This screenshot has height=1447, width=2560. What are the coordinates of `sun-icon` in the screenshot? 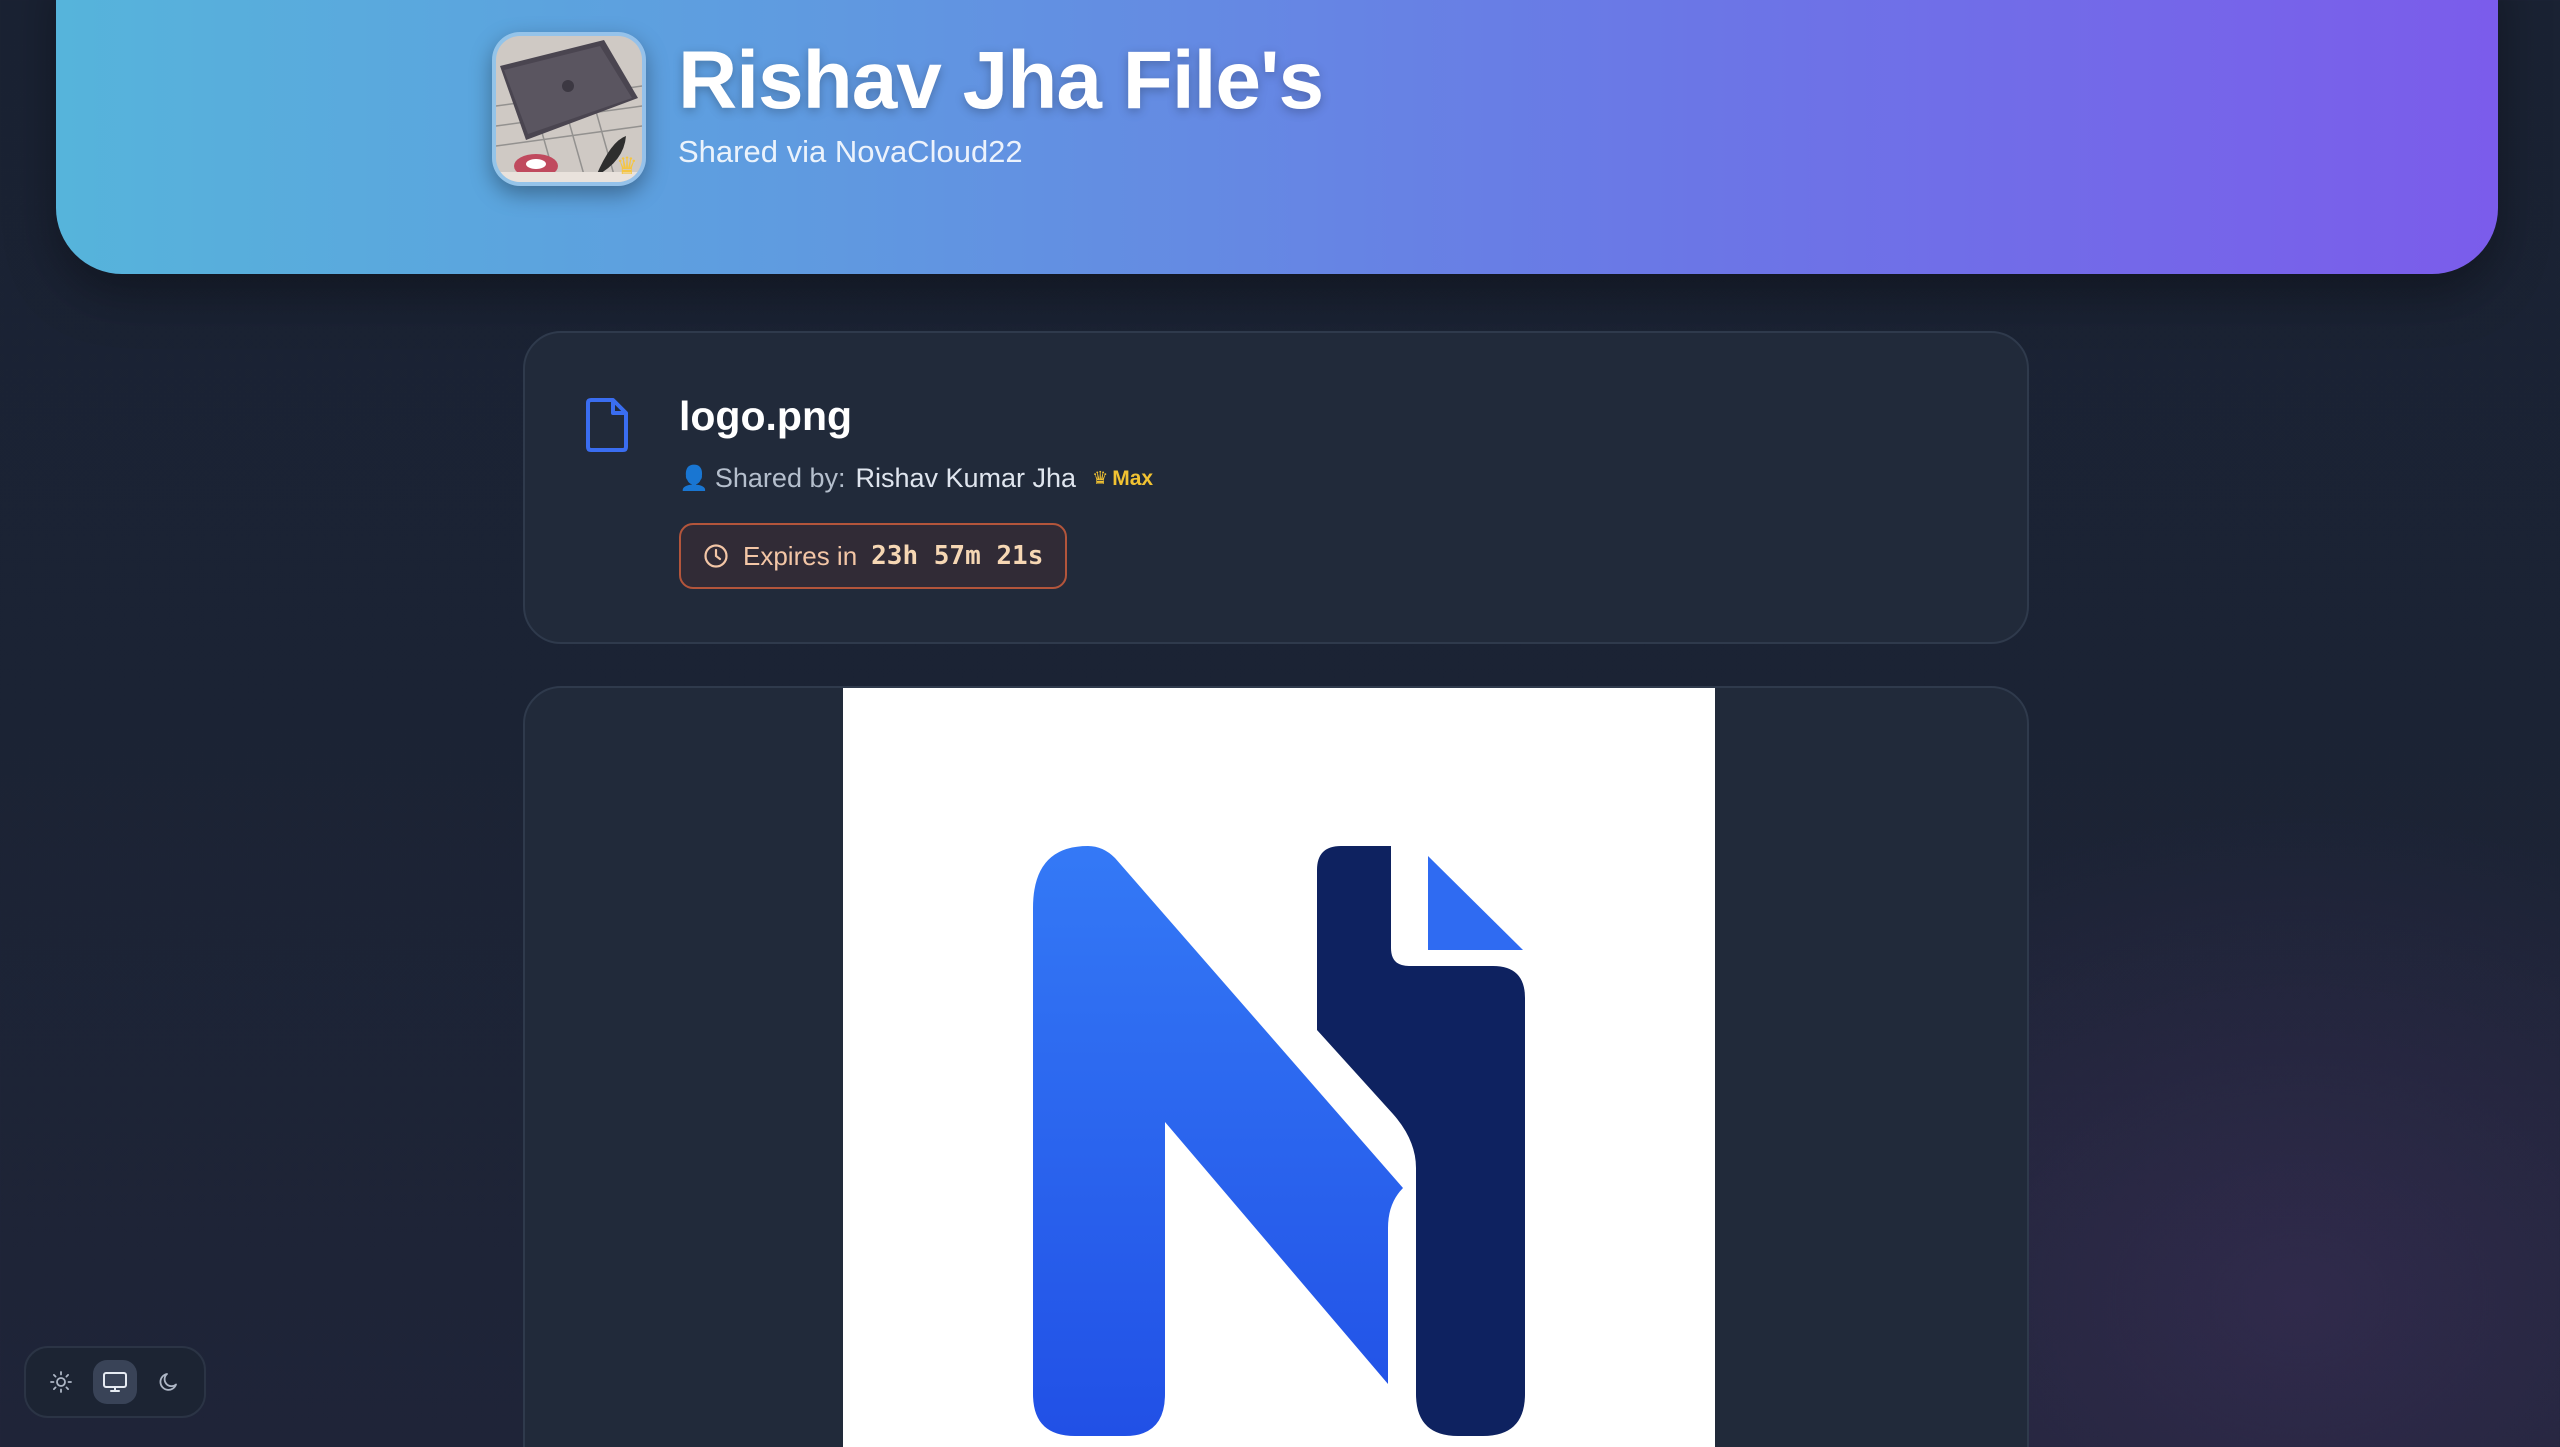 It's located at (61, 1382).